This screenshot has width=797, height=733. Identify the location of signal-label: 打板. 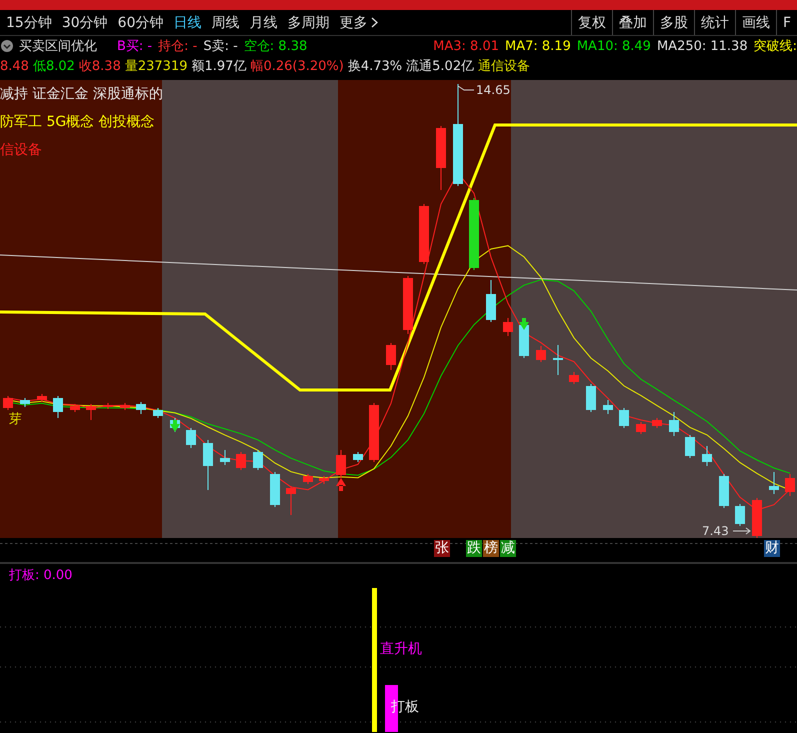
(405, 707).